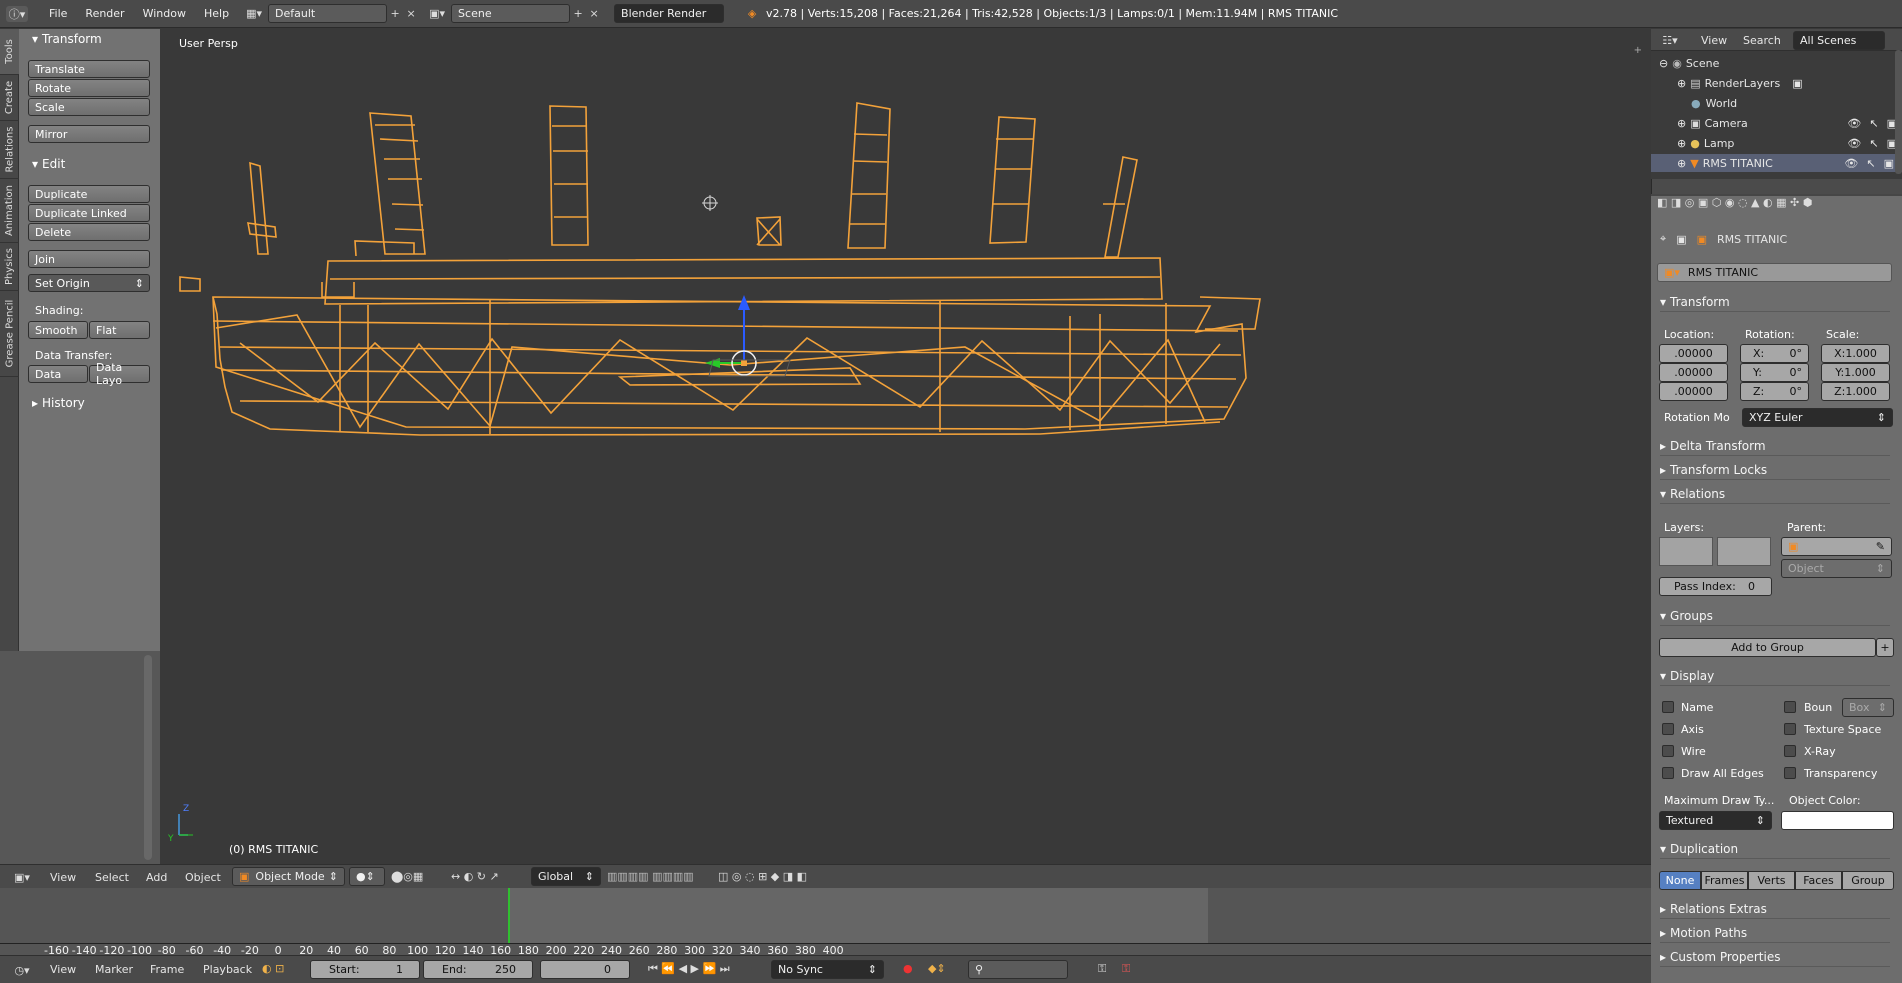 Image resolution: width=1902 pixels, height=983 pixels. I want to click on collapse-icon: ⊖, so click(1663, 63).